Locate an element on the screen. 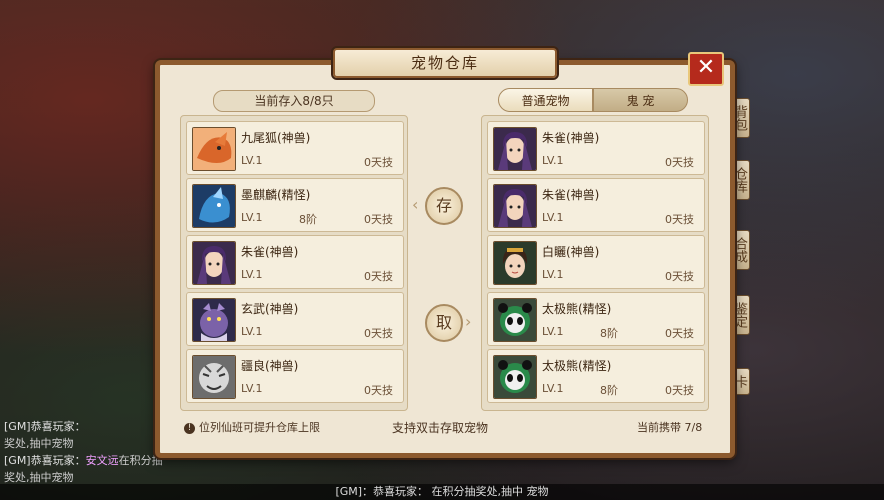 This screenshot has width=884, height=500. capacity-hint: ! 位列仙班可提升仓库上限 is located at coordinates (252, 427).